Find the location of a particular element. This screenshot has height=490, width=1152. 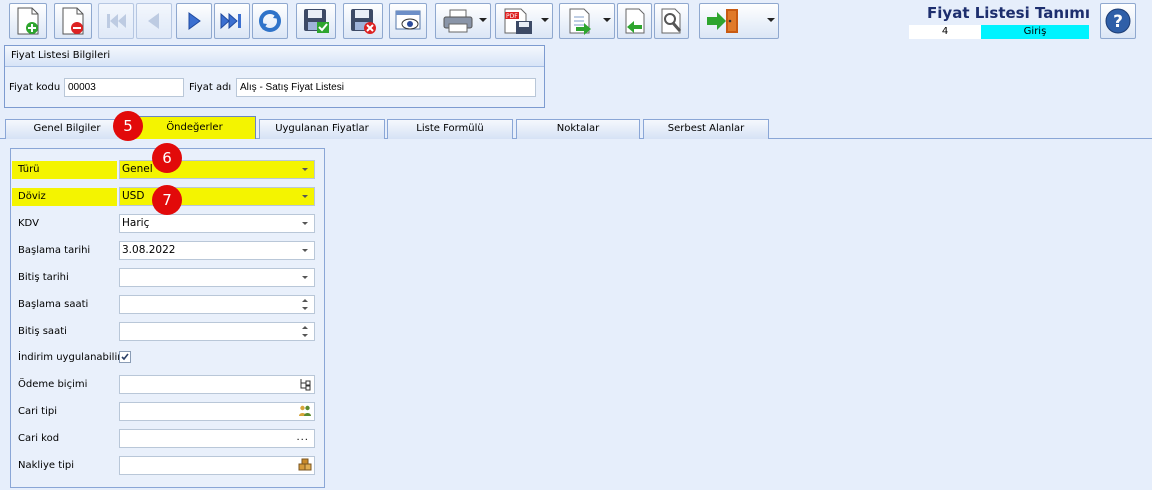

delete-button is located at coordinates (73, 21).